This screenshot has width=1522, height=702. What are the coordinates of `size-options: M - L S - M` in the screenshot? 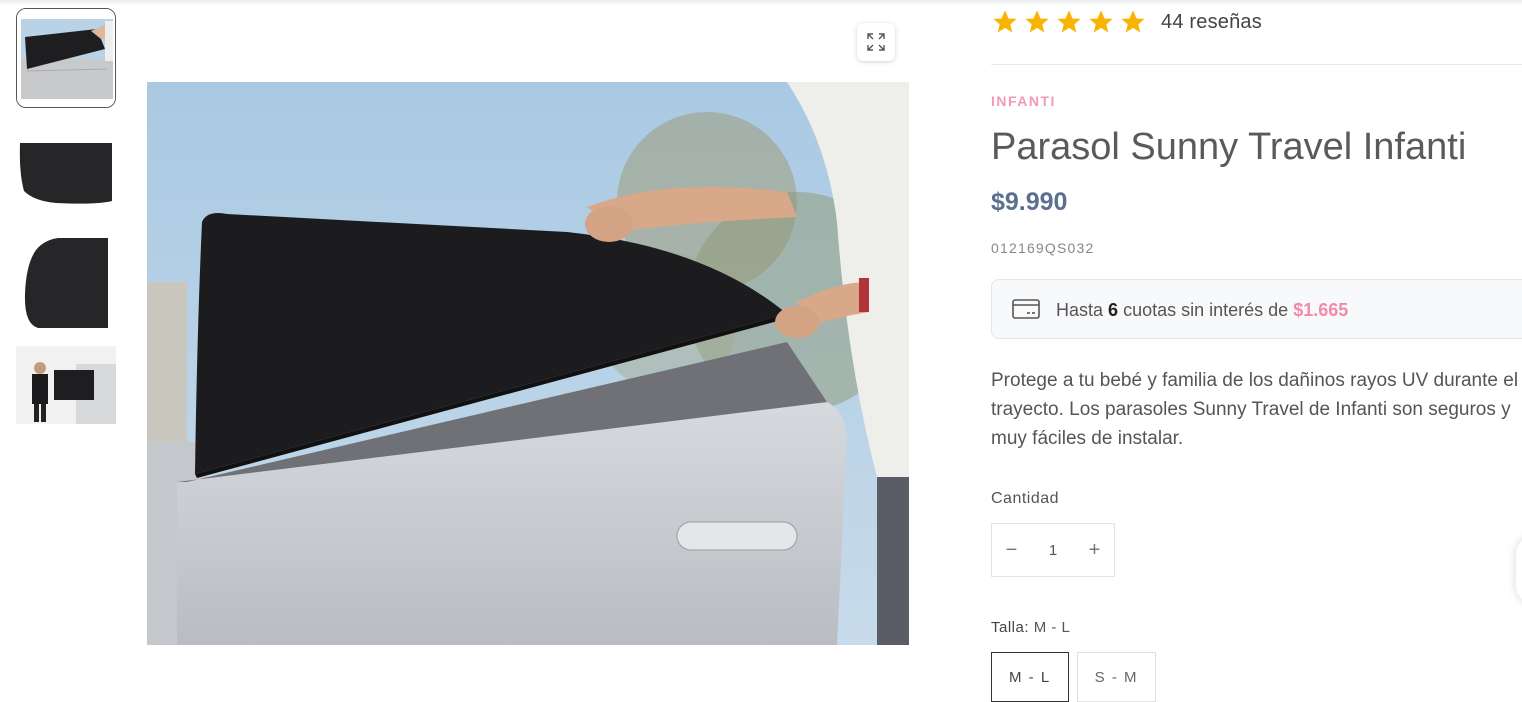 It's located at (1074, 677).